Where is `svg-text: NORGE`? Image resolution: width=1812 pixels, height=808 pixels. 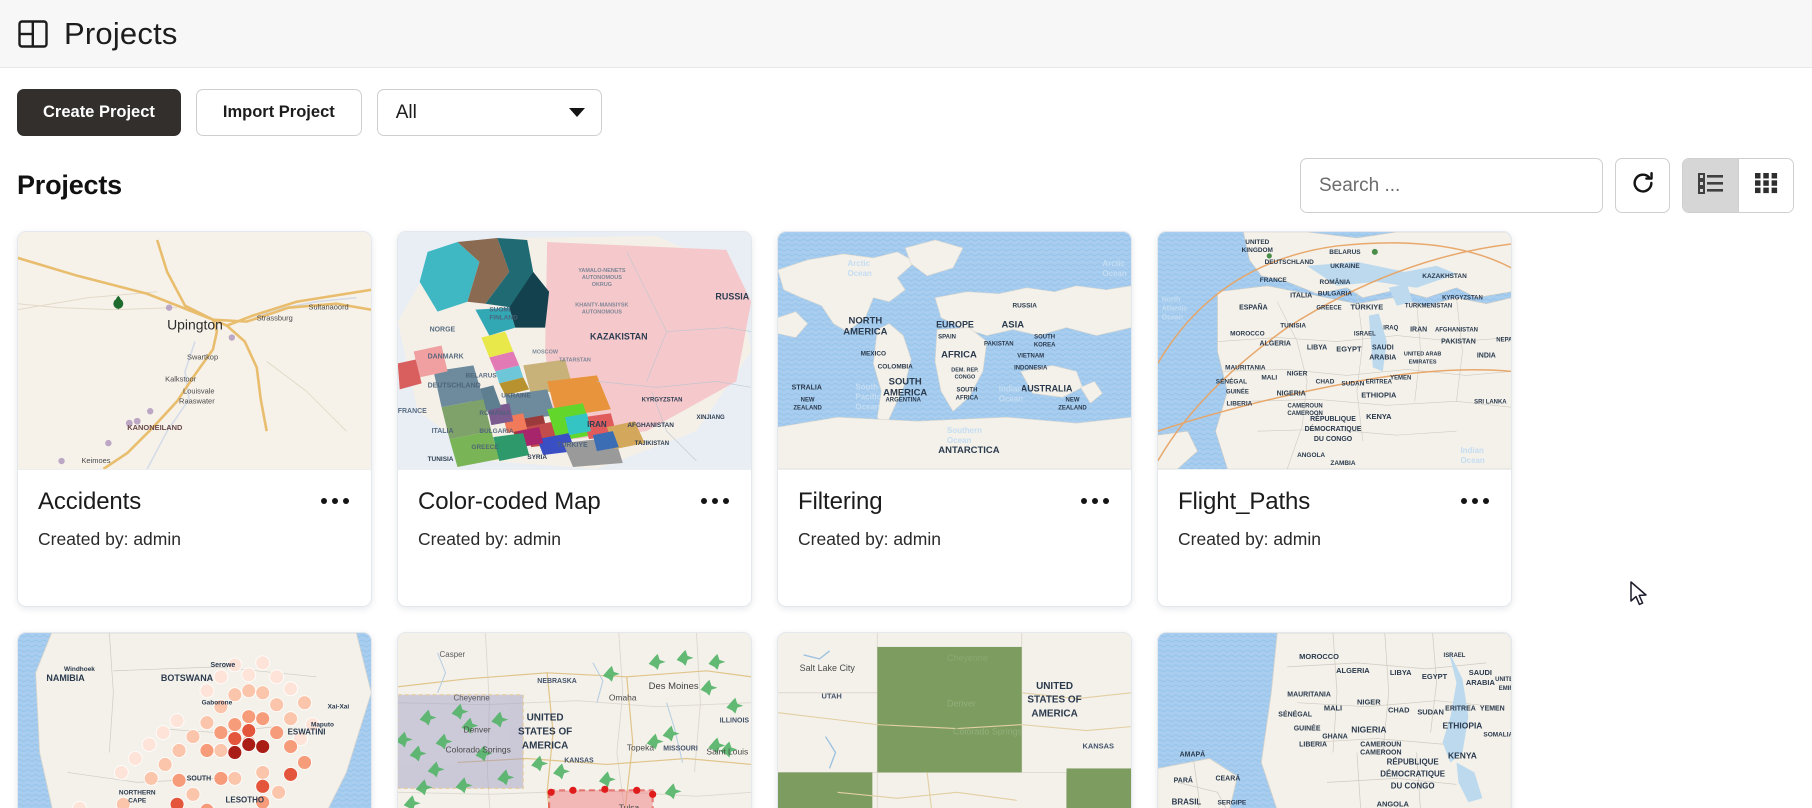
svg-text: NORGE is located at coordinates (443, 330).